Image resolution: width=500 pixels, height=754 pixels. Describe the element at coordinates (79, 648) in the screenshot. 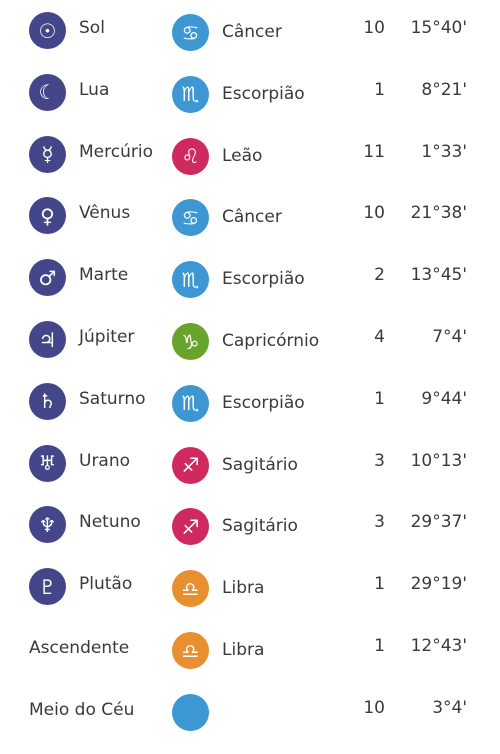

I see `planet-name: Ascendente` at that location.